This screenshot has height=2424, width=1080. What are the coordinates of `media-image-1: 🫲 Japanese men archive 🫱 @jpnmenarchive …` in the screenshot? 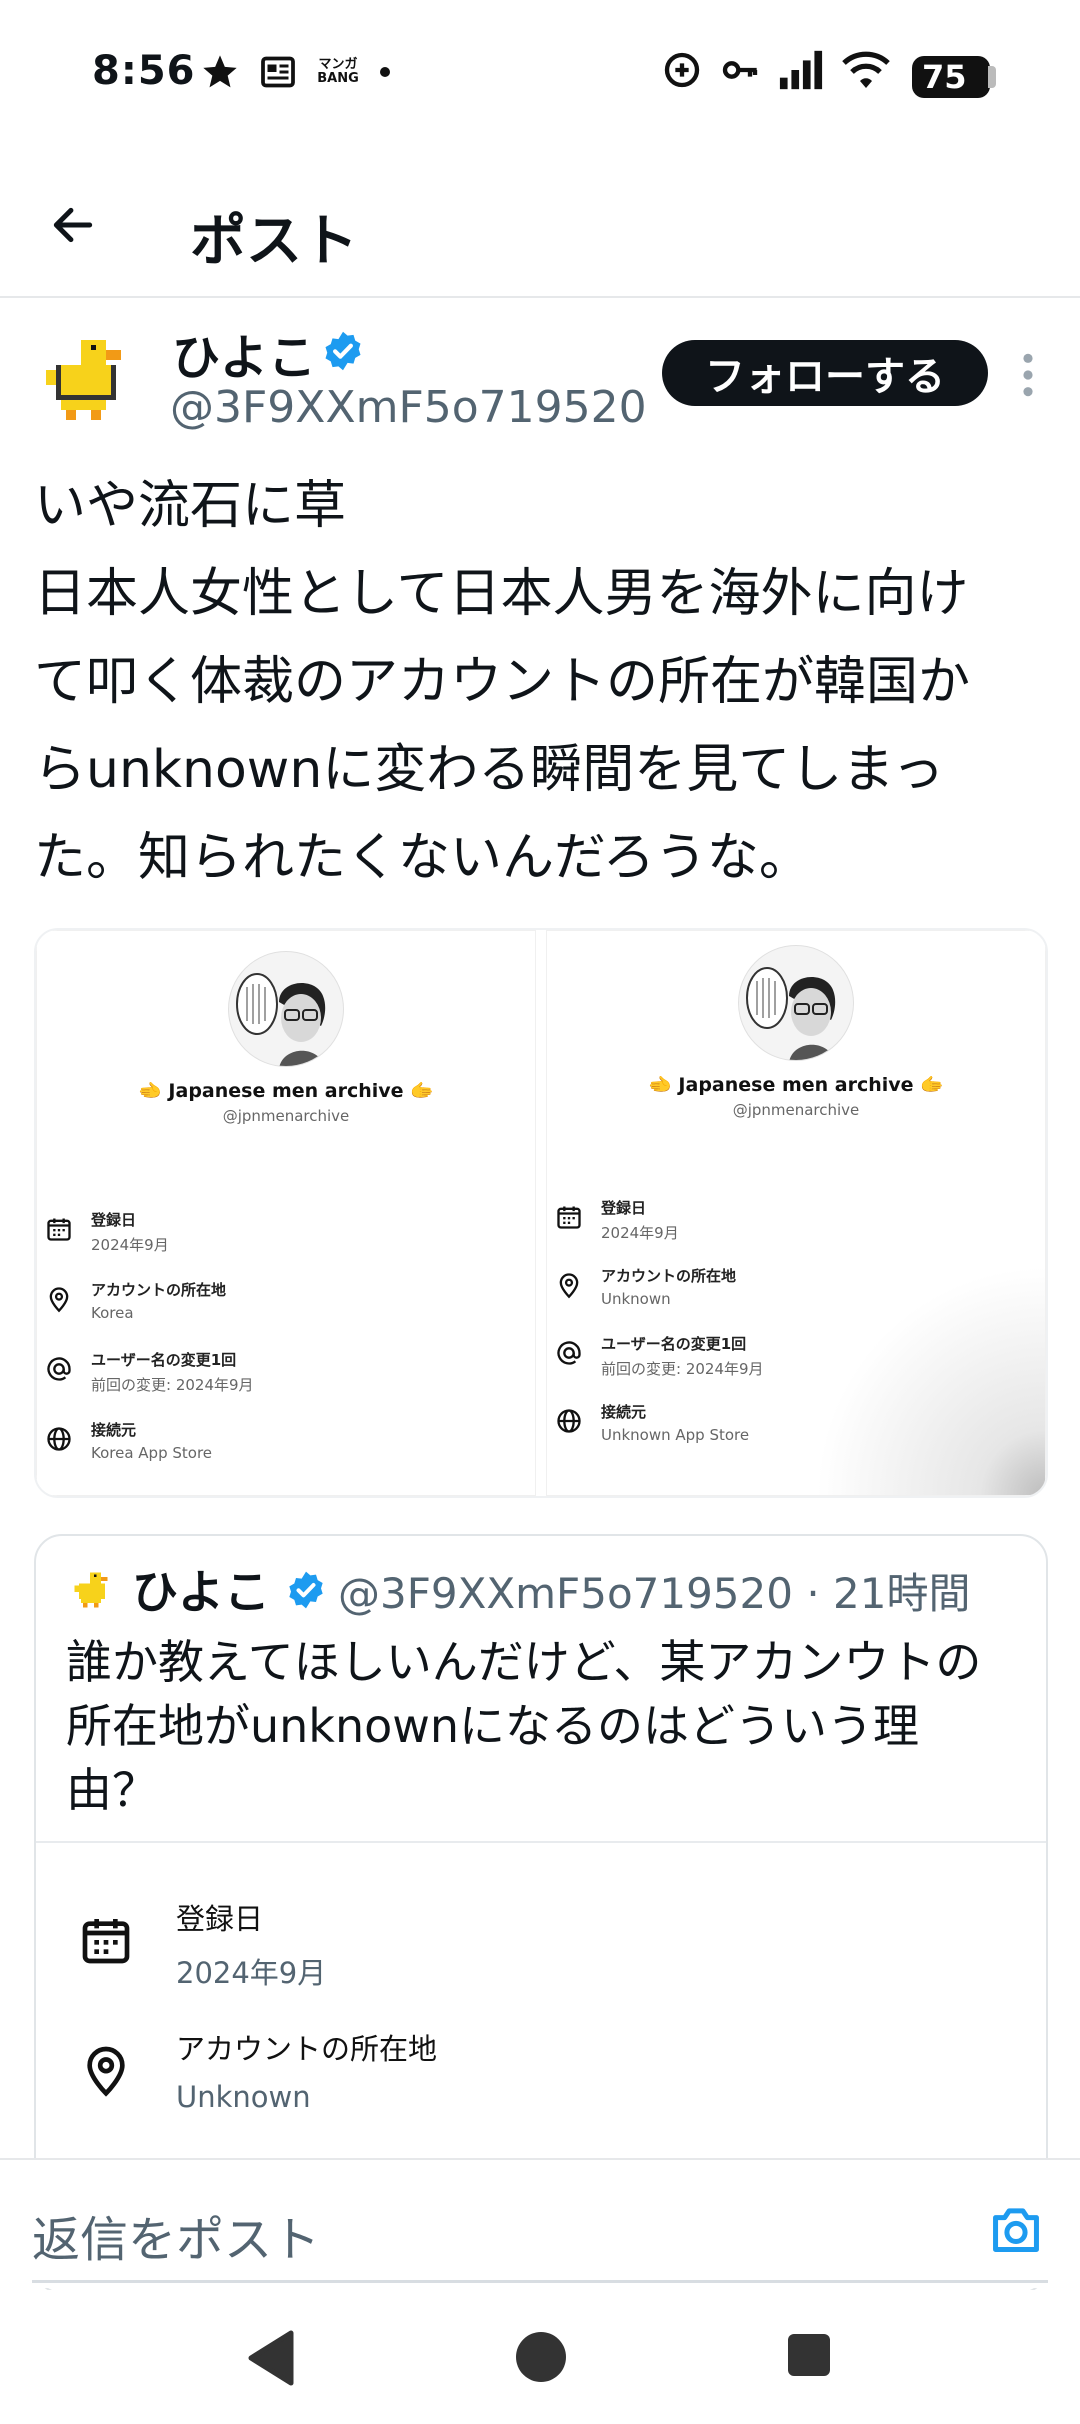 It's located at (286, 1213).